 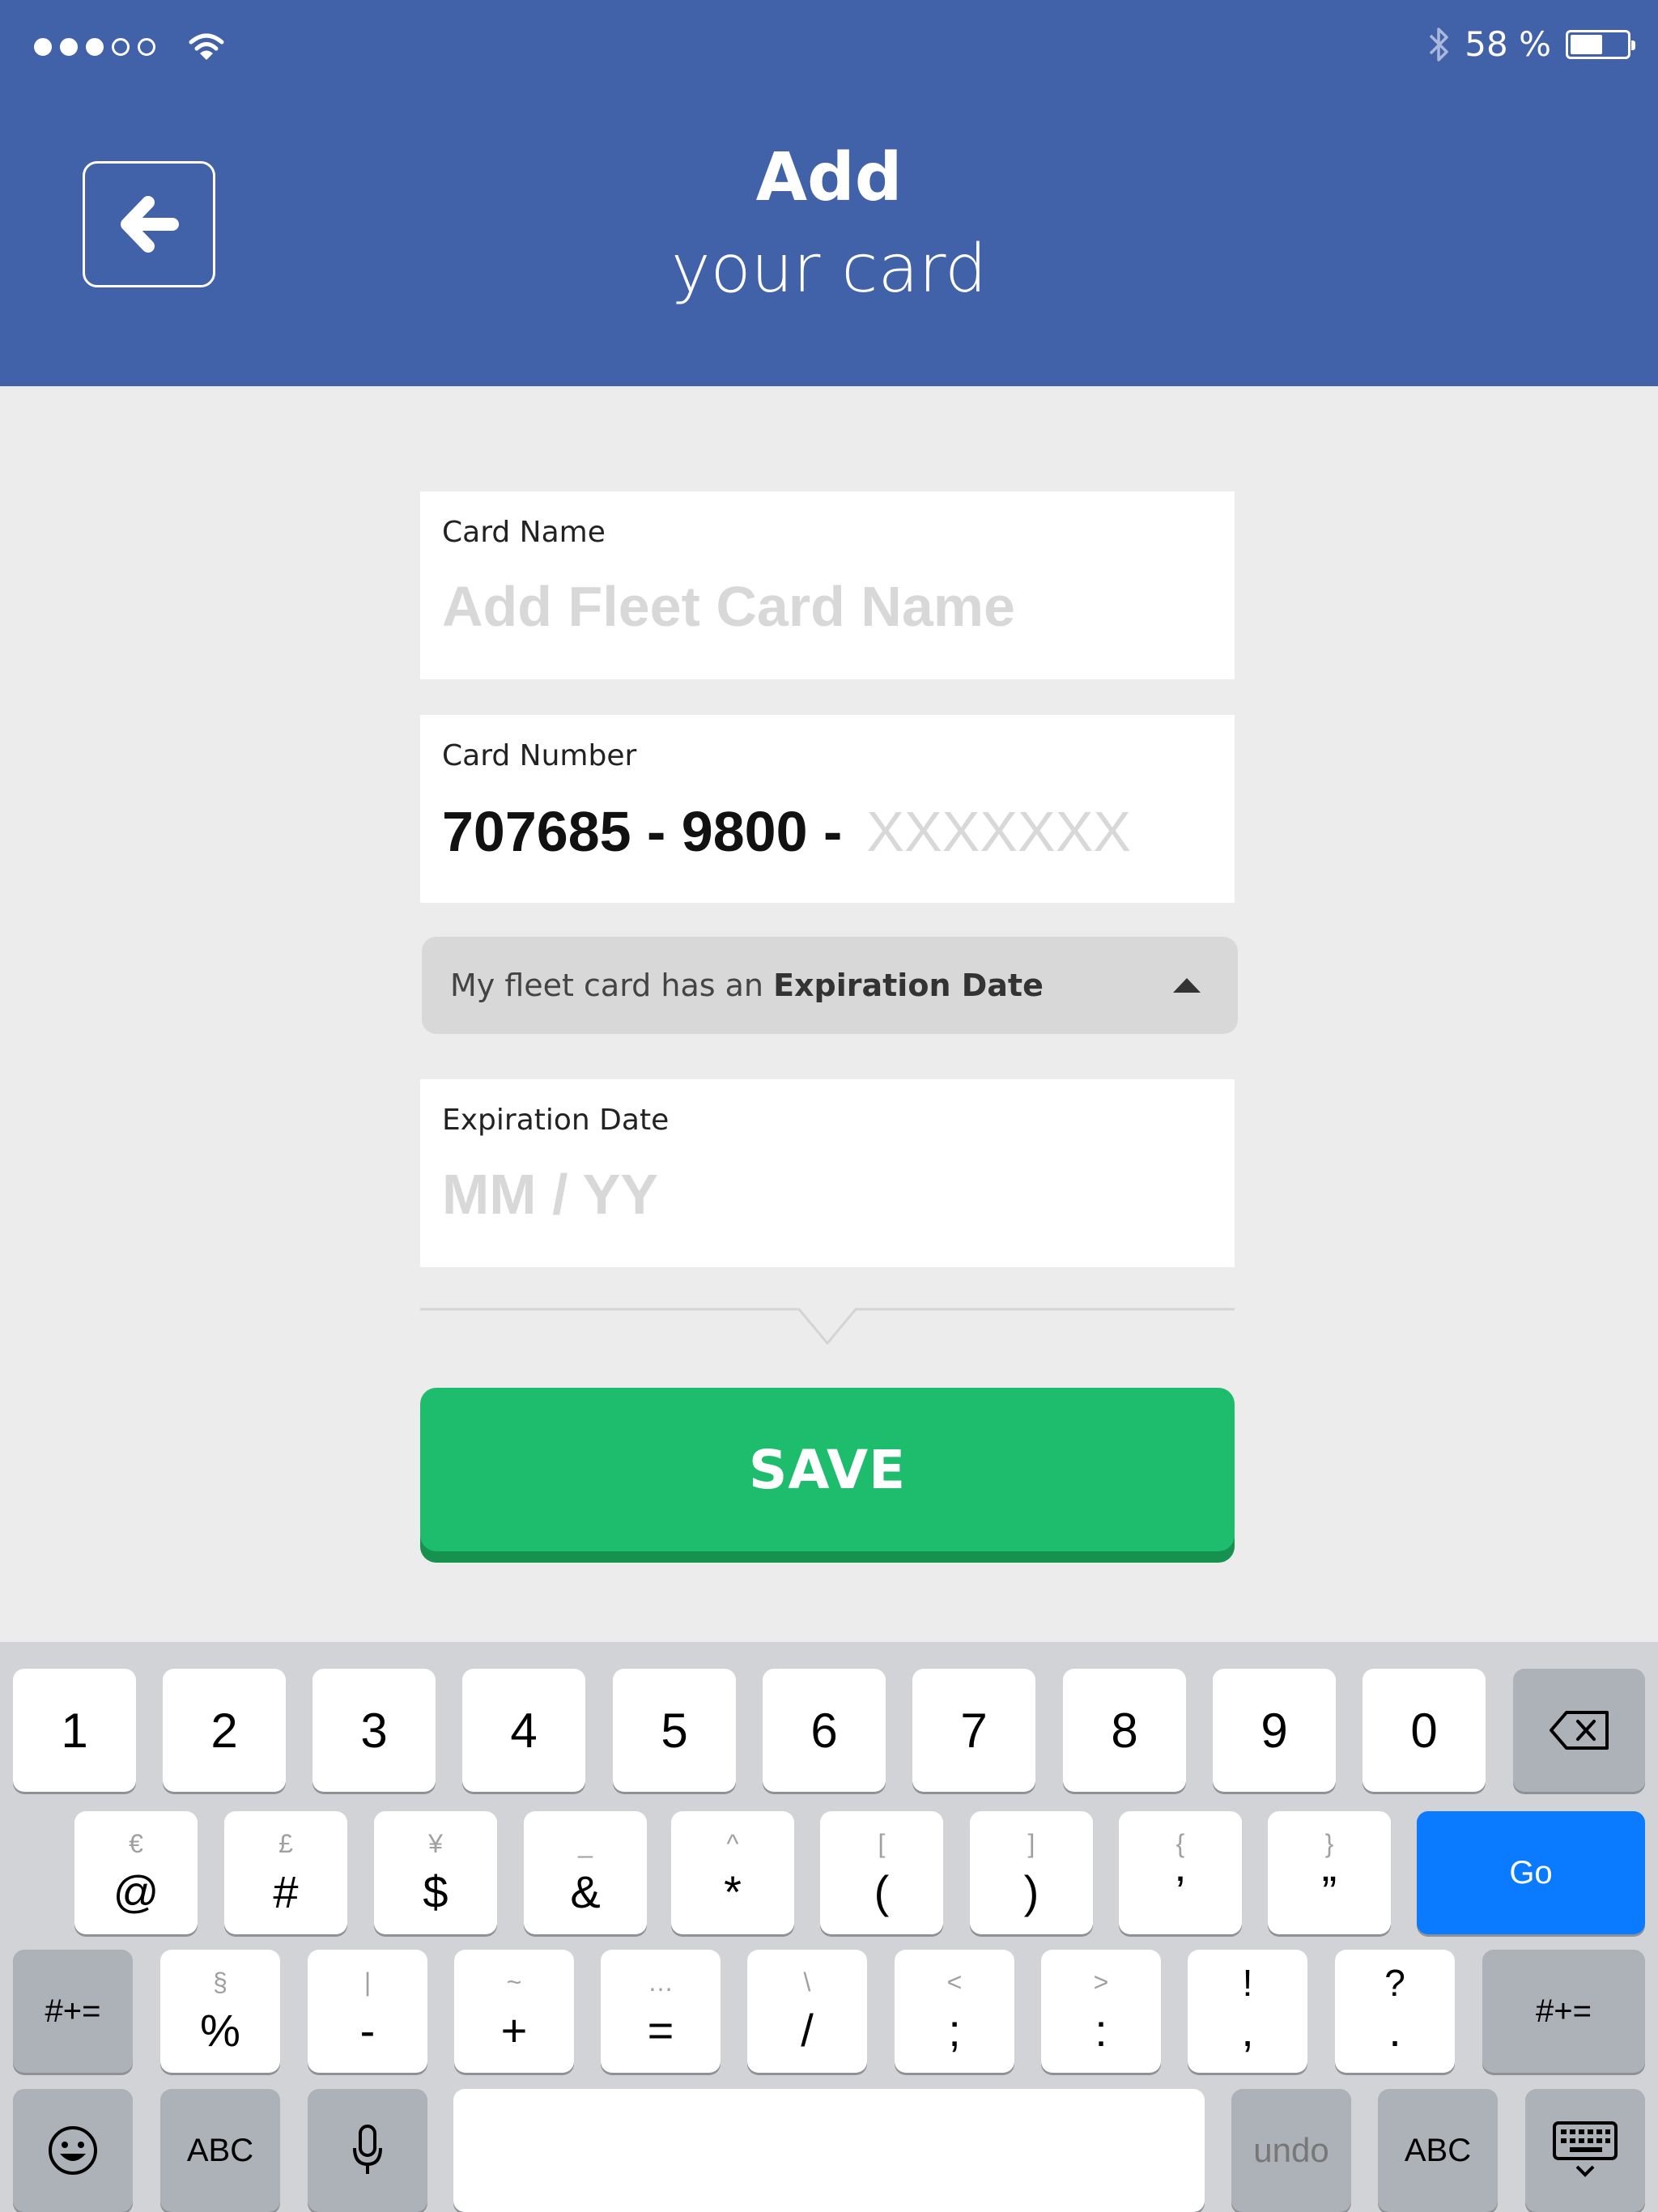 What do you see at coordinates (1329, 1873) in the screenshot?
I see `key-quote: }”` at bounding box center [1329, 1873].